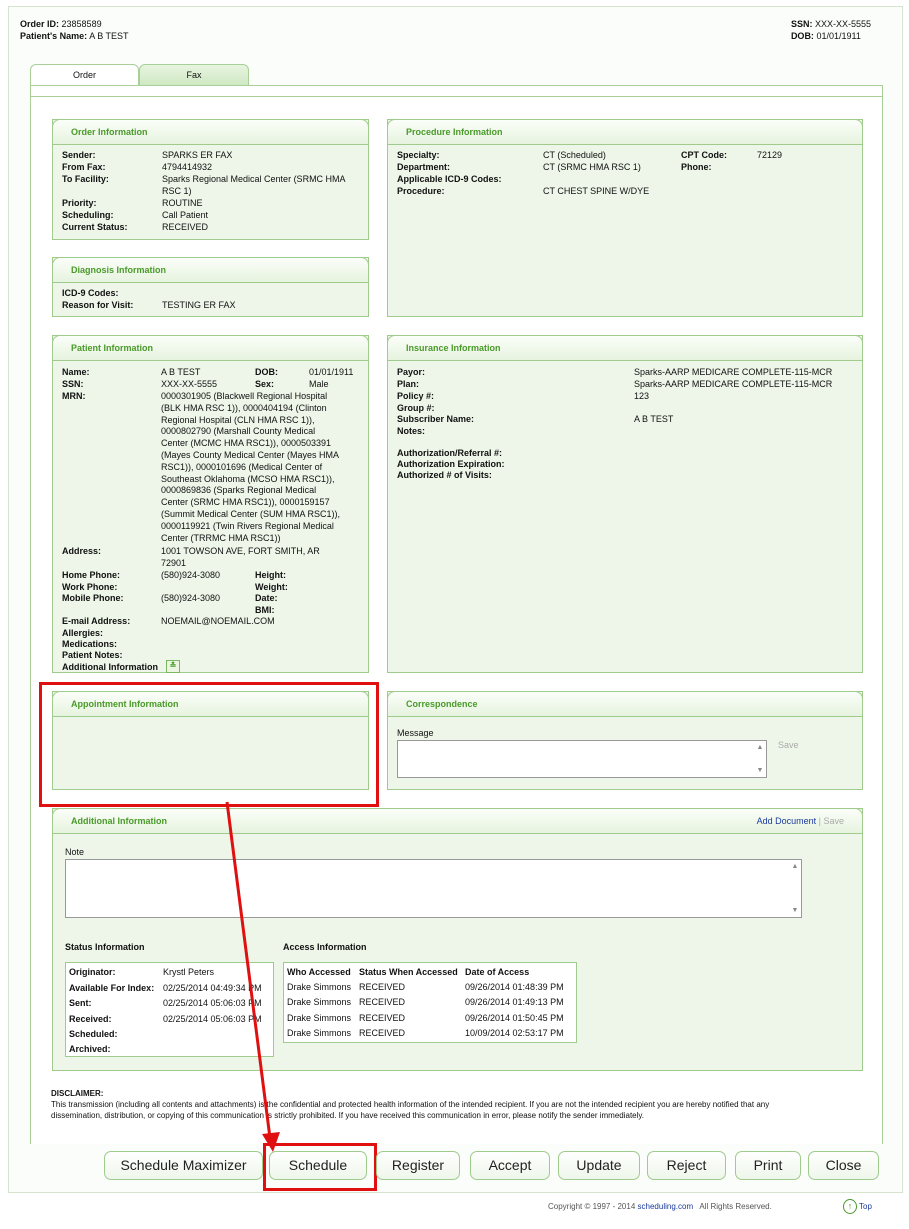 The height and width of the screenshot is (1229, 909). What do you see at coordinates (850, 1206) in the screenshot?
I see `arrow-up-icon: ↑` at bounding box center [850, 1206].